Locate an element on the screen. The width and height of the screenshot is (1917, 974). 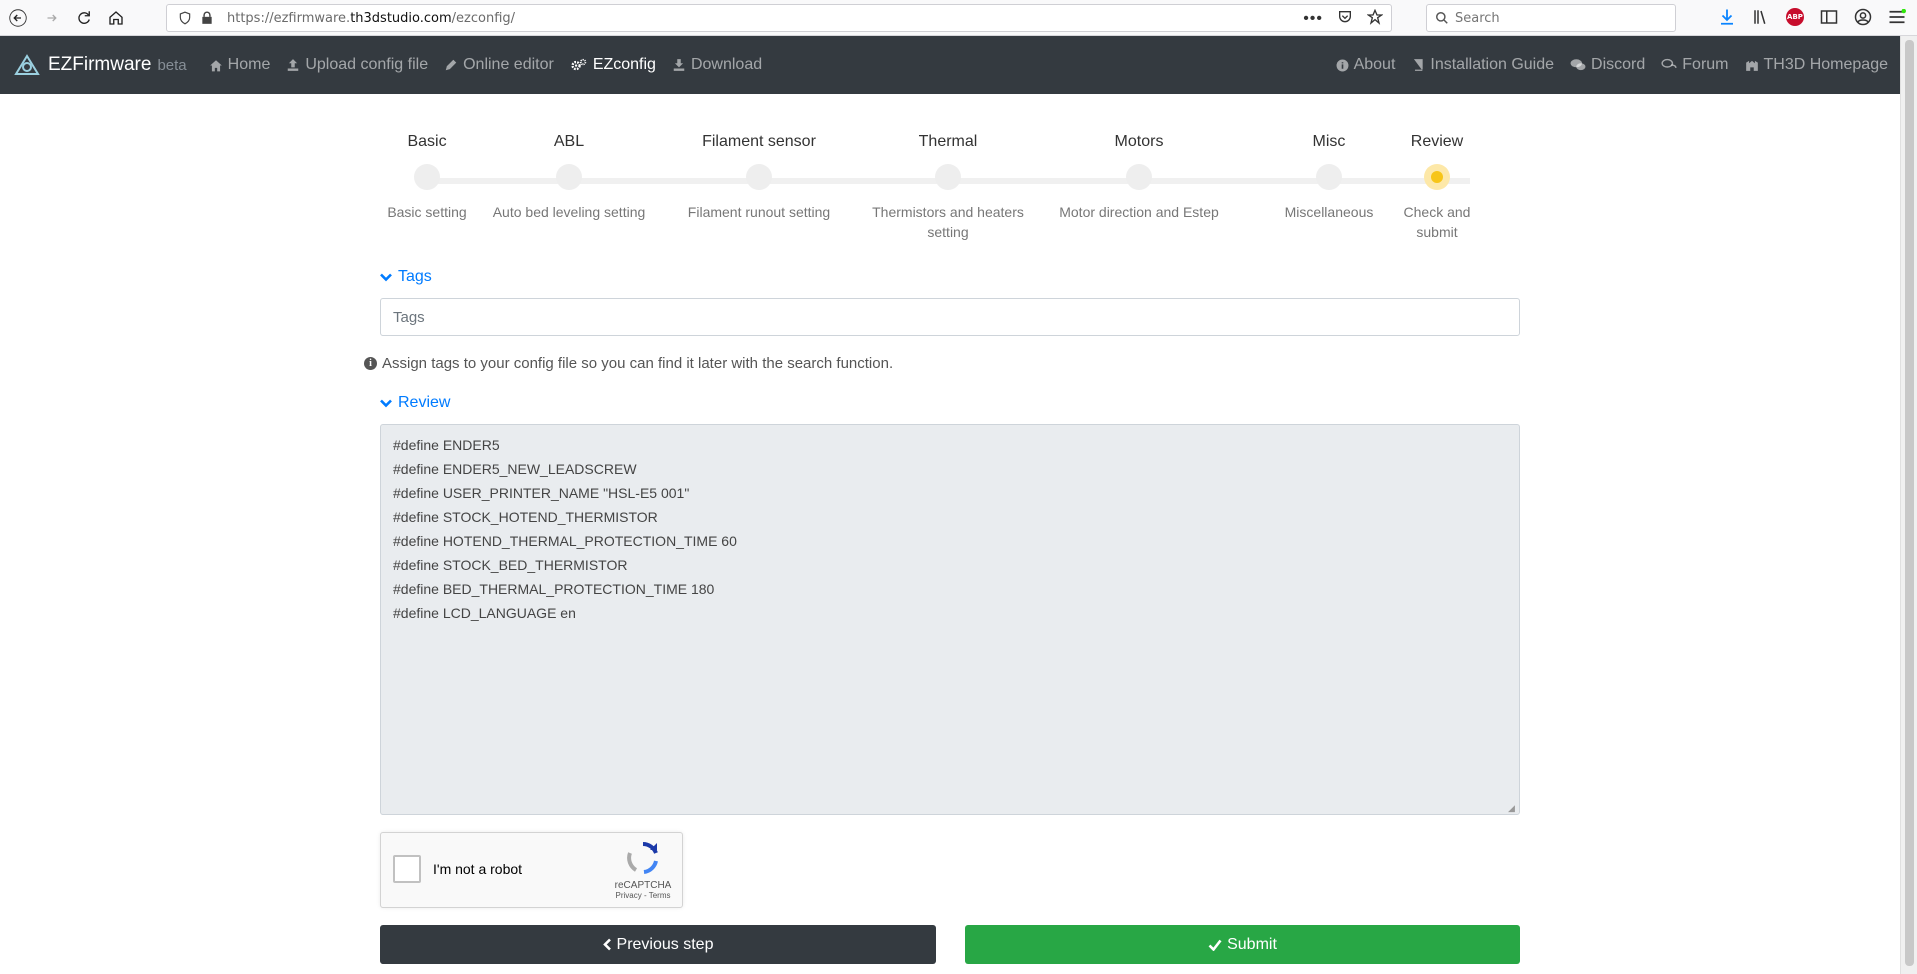
recaptcha-label: I'm not a robot is located at coordinates (478, 869).